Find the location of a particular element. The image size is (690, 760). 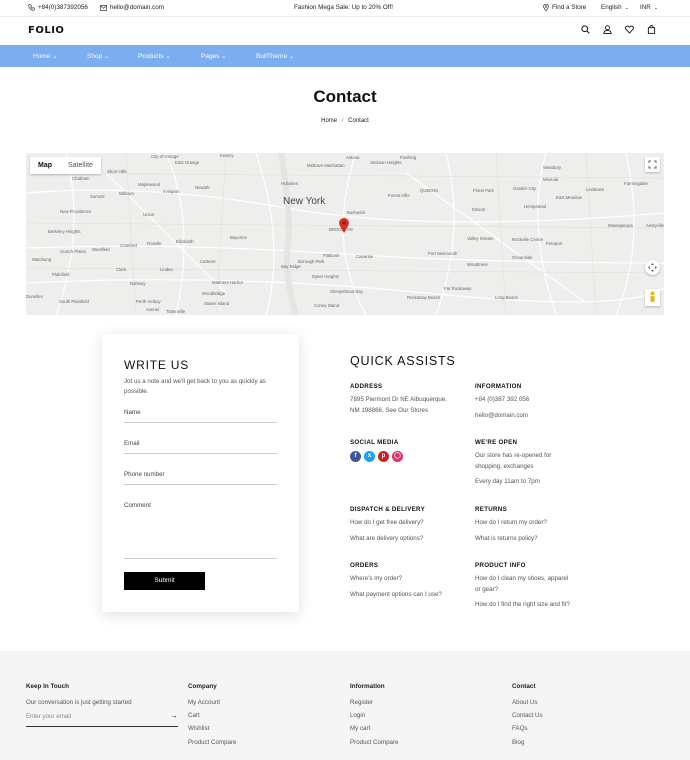

map-place-label: BROOKLYN is located at coordinates (341, 229).